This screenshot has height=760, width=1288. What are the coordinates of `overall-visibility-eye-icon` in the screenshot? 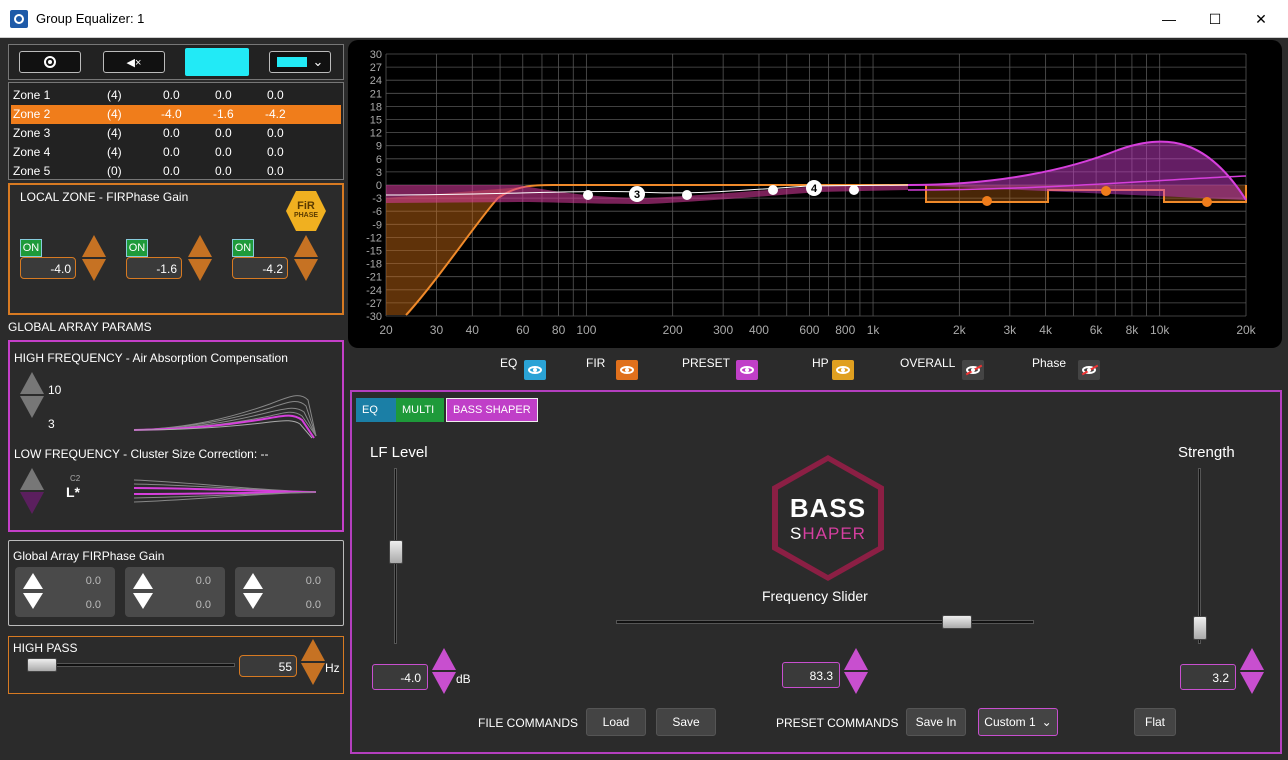 It's located at (973, 370).